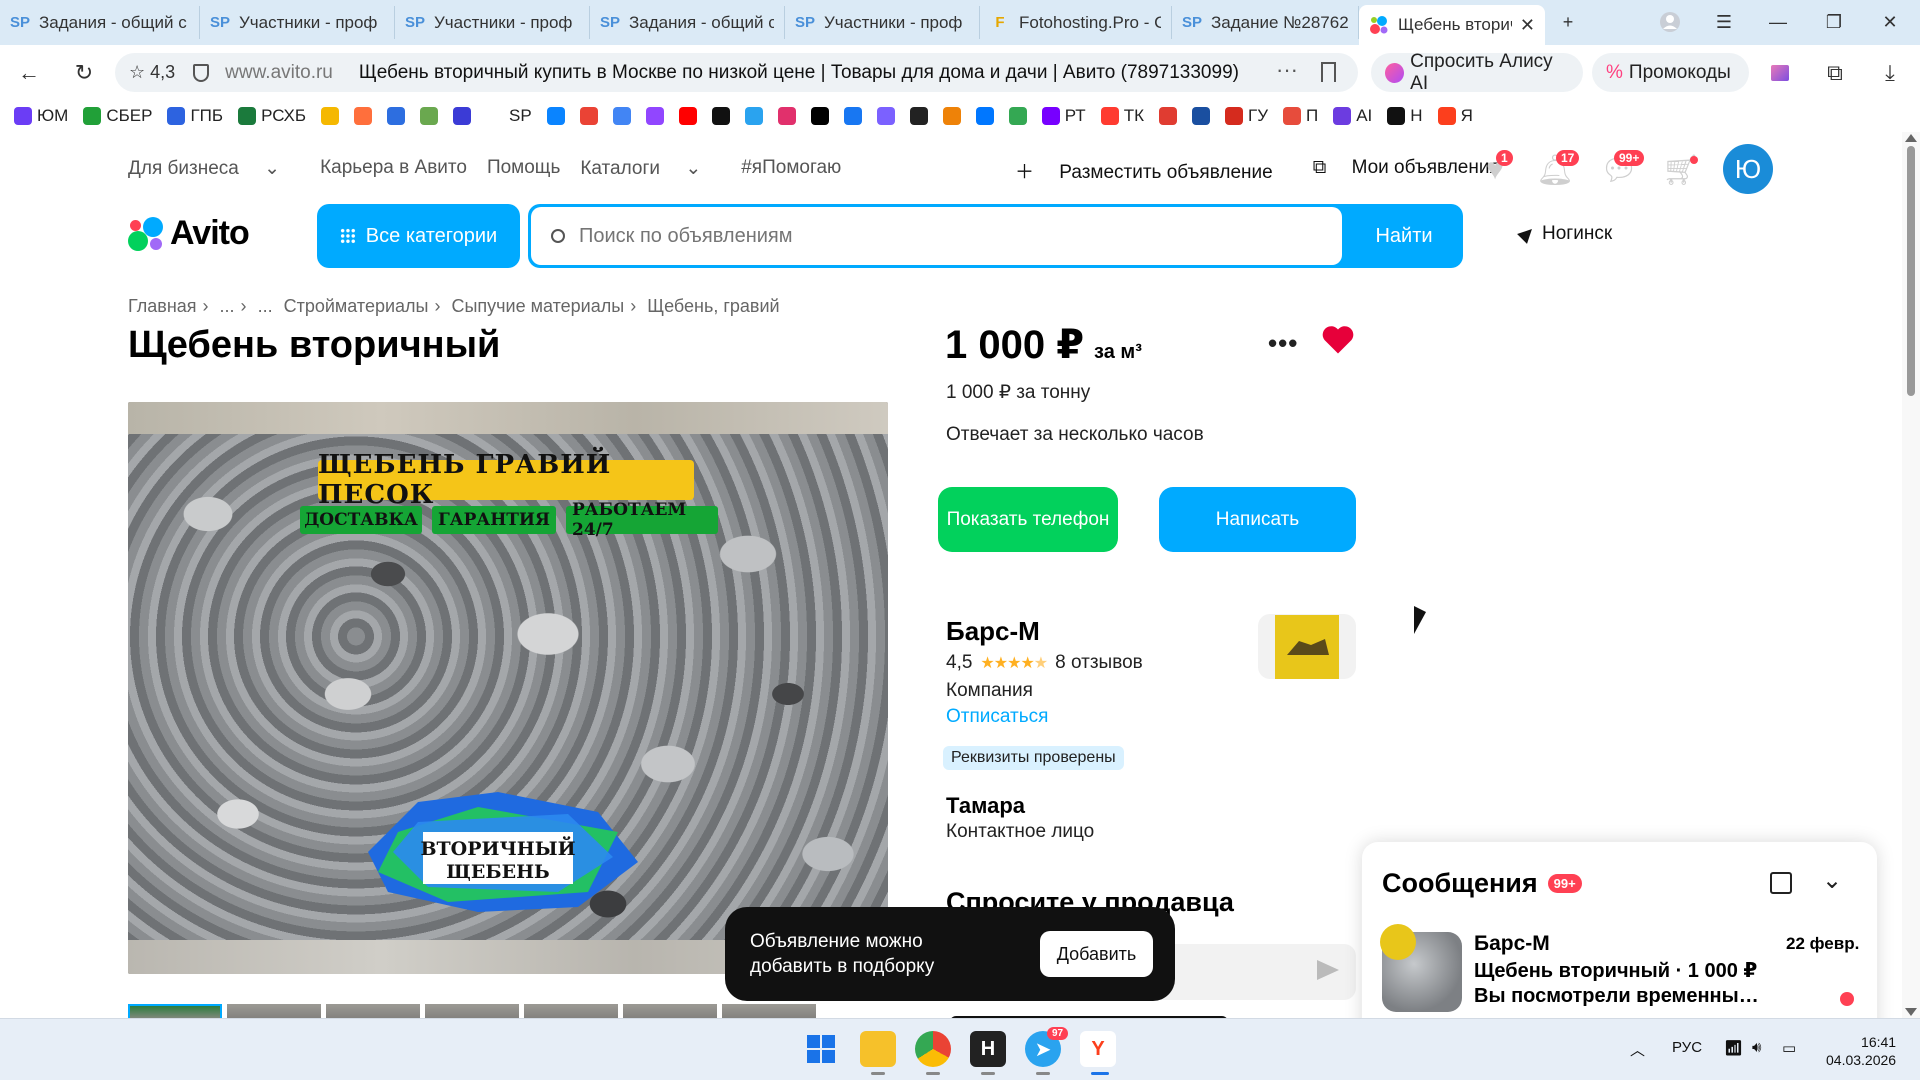 Image resolution: width=1920 pixels, height=1080 pixels. I want to click on breadcrumb-item: Щебень, гравий, so click(713, 306).